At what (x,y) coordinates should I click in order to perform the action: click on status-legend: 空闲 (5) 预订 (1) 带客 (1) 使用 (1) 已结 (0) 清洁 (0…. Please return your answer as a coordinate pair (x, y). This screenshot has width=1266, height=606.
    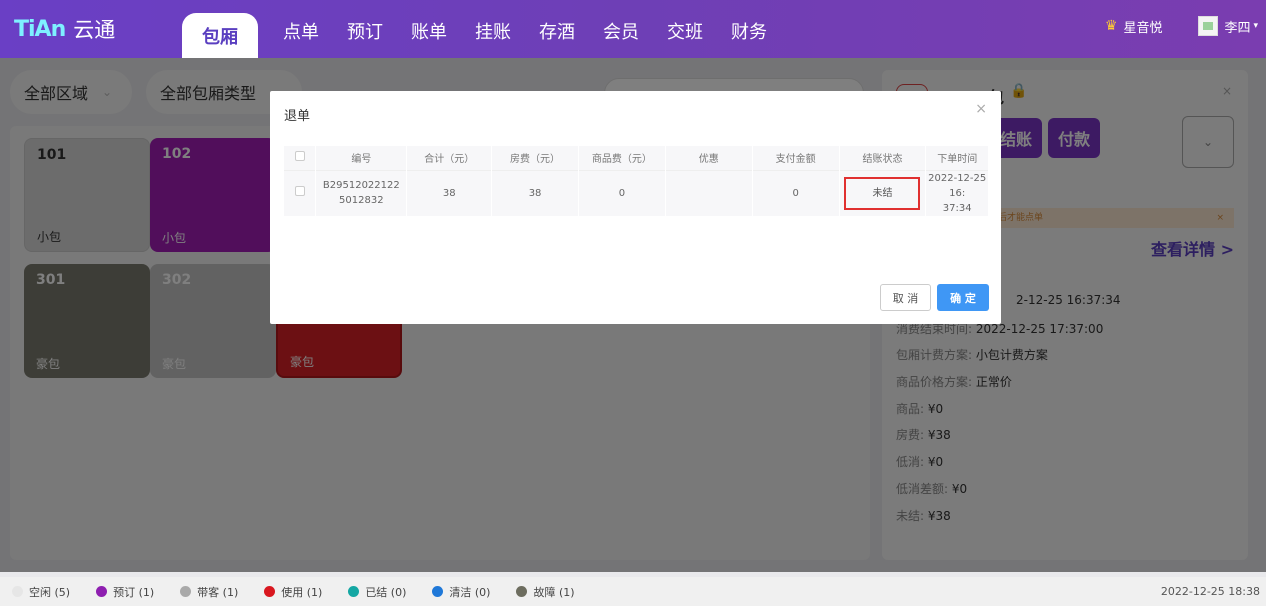
    Looking at the image, I should click on (633, 591).